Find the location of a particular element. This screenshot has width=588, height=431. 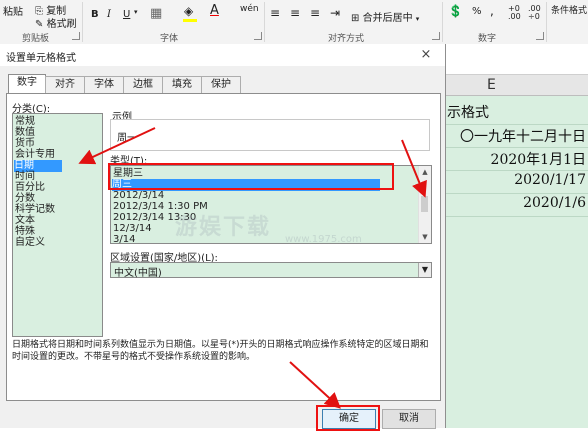

increase-decimal-button: +0 .00 is located at coordinates (516, 13).